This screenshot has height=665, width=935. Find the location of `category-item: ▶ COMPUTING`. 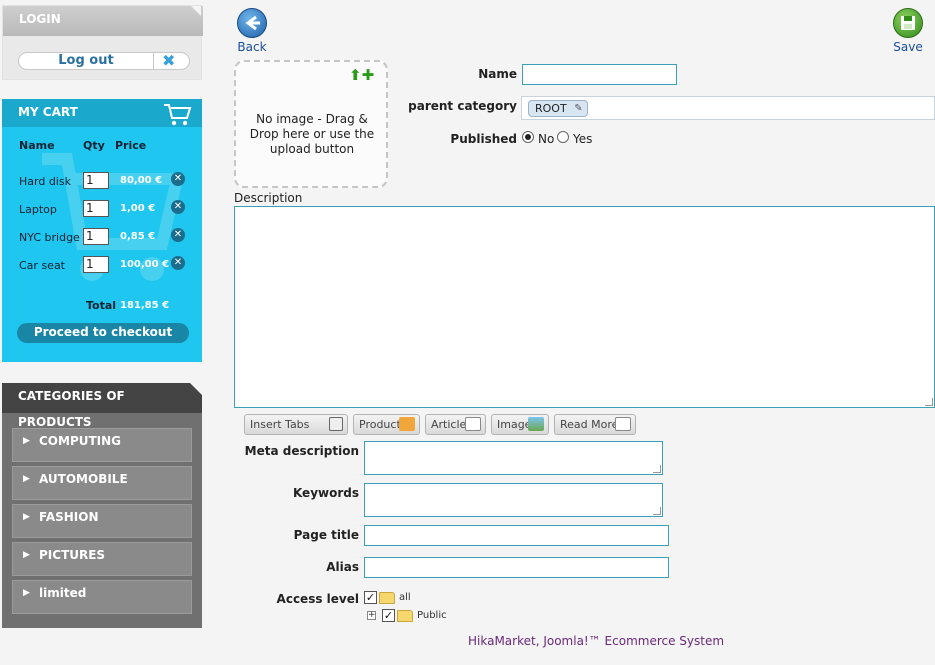

category-item: ▶ COMPUTING is located at coordinates (102, 445).